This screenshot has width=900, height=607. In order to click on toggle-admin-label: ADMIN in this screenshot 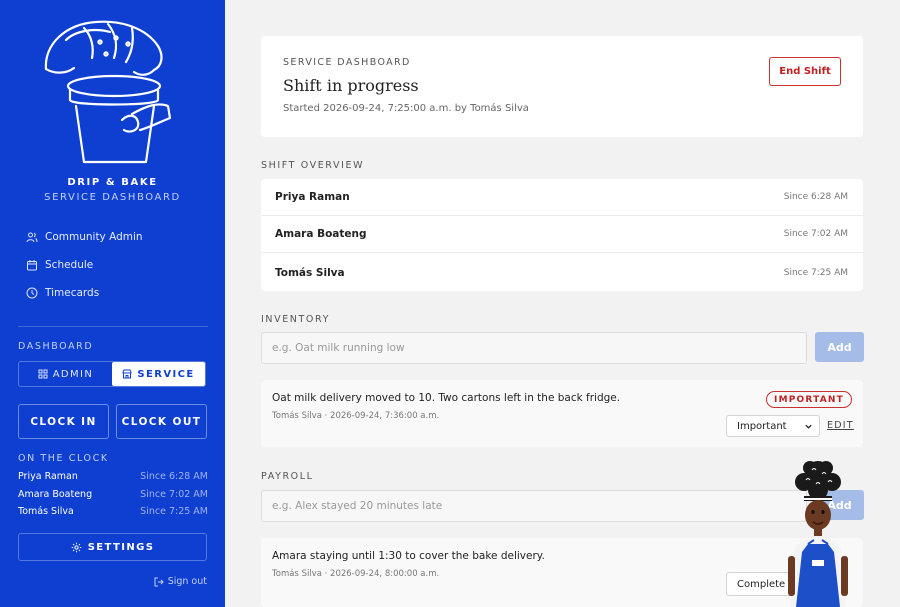, I will do `click(73, 374)`.